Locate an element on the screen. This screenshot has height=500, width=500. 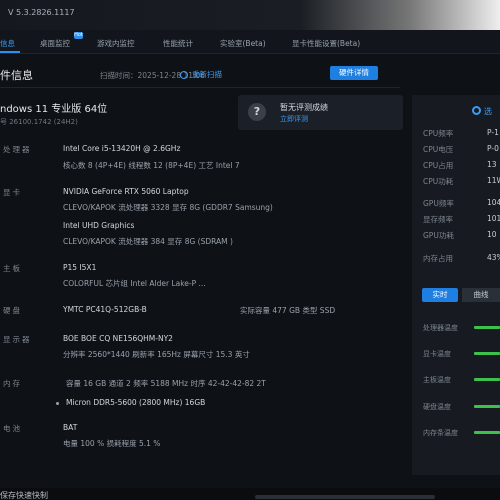
cpu-detail: 核心数 8 (4P+4E) 线程数 12 (8P+4E) 工艺 Intel 7 is located at coordinates (151, 165).